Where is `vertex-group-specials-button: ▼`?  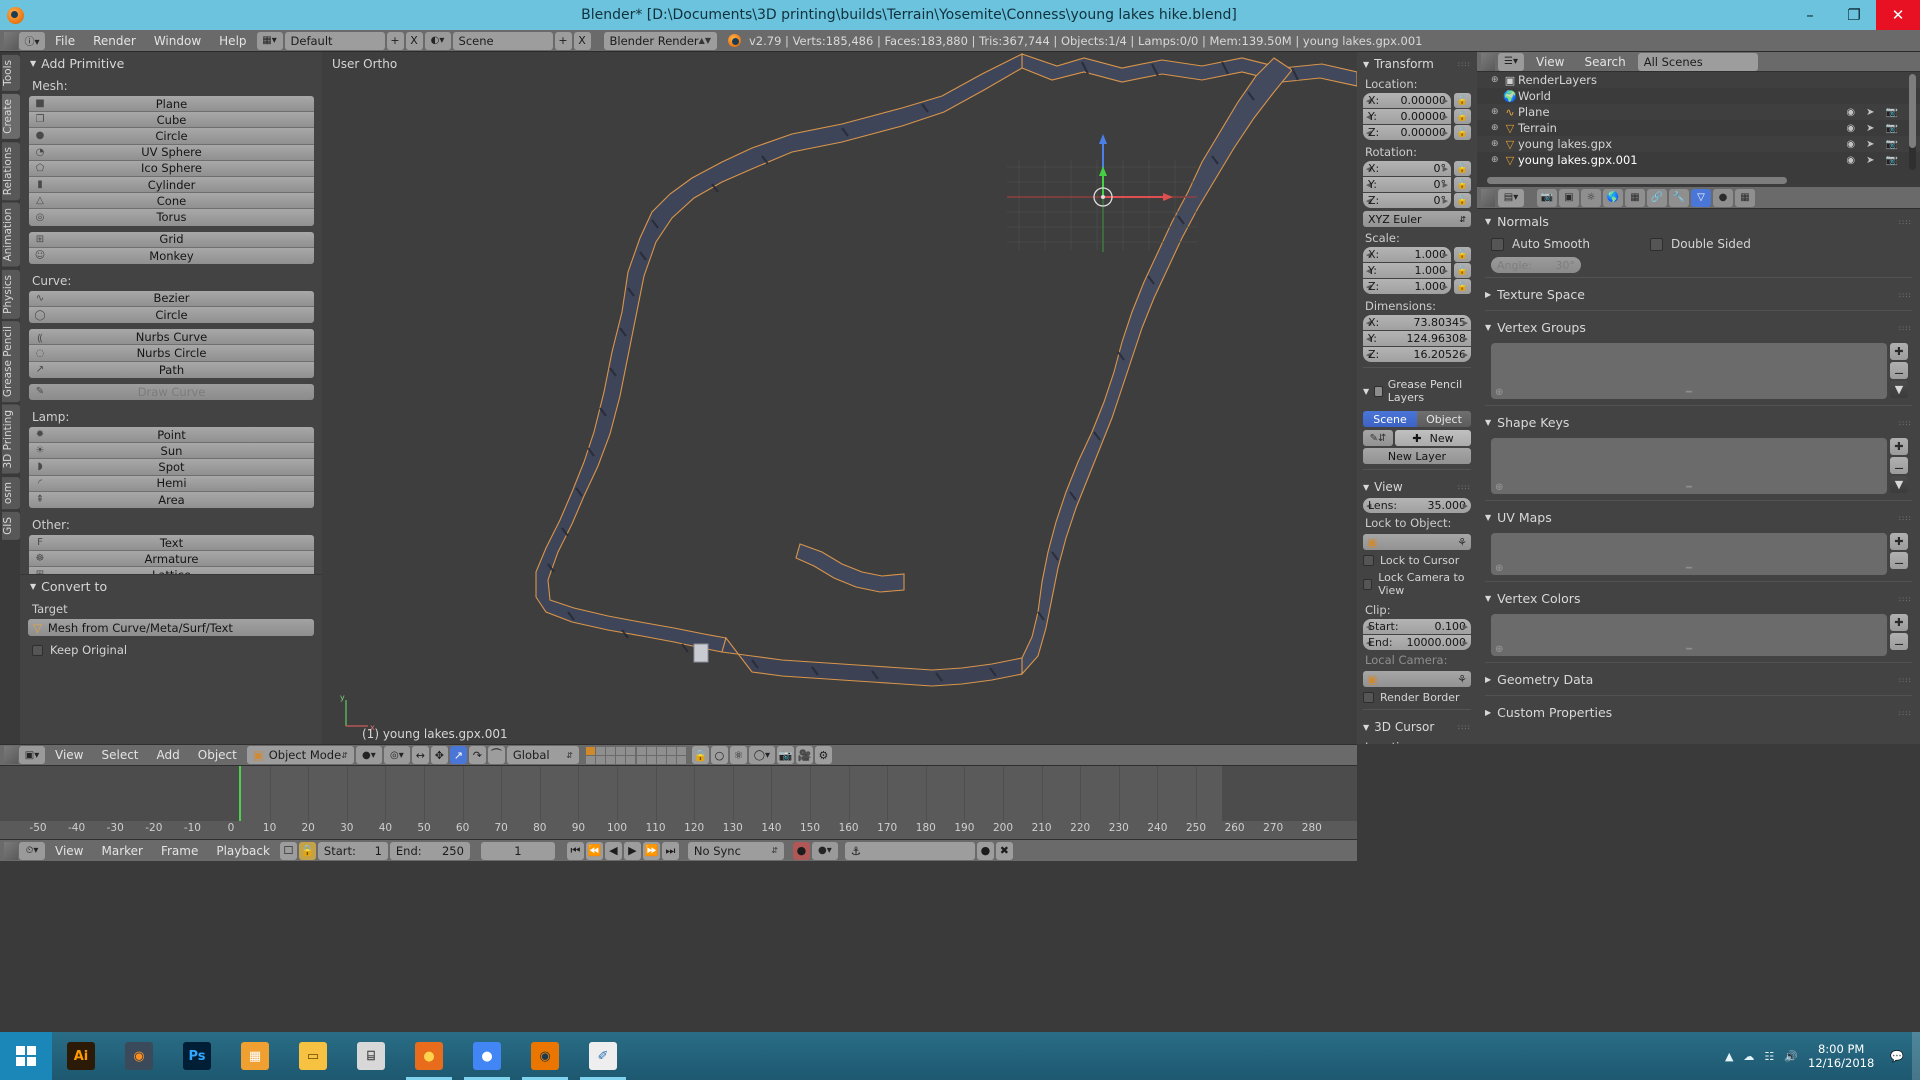
vertex-group-specials-button: ▼ is located at coordinates (1899, 389).